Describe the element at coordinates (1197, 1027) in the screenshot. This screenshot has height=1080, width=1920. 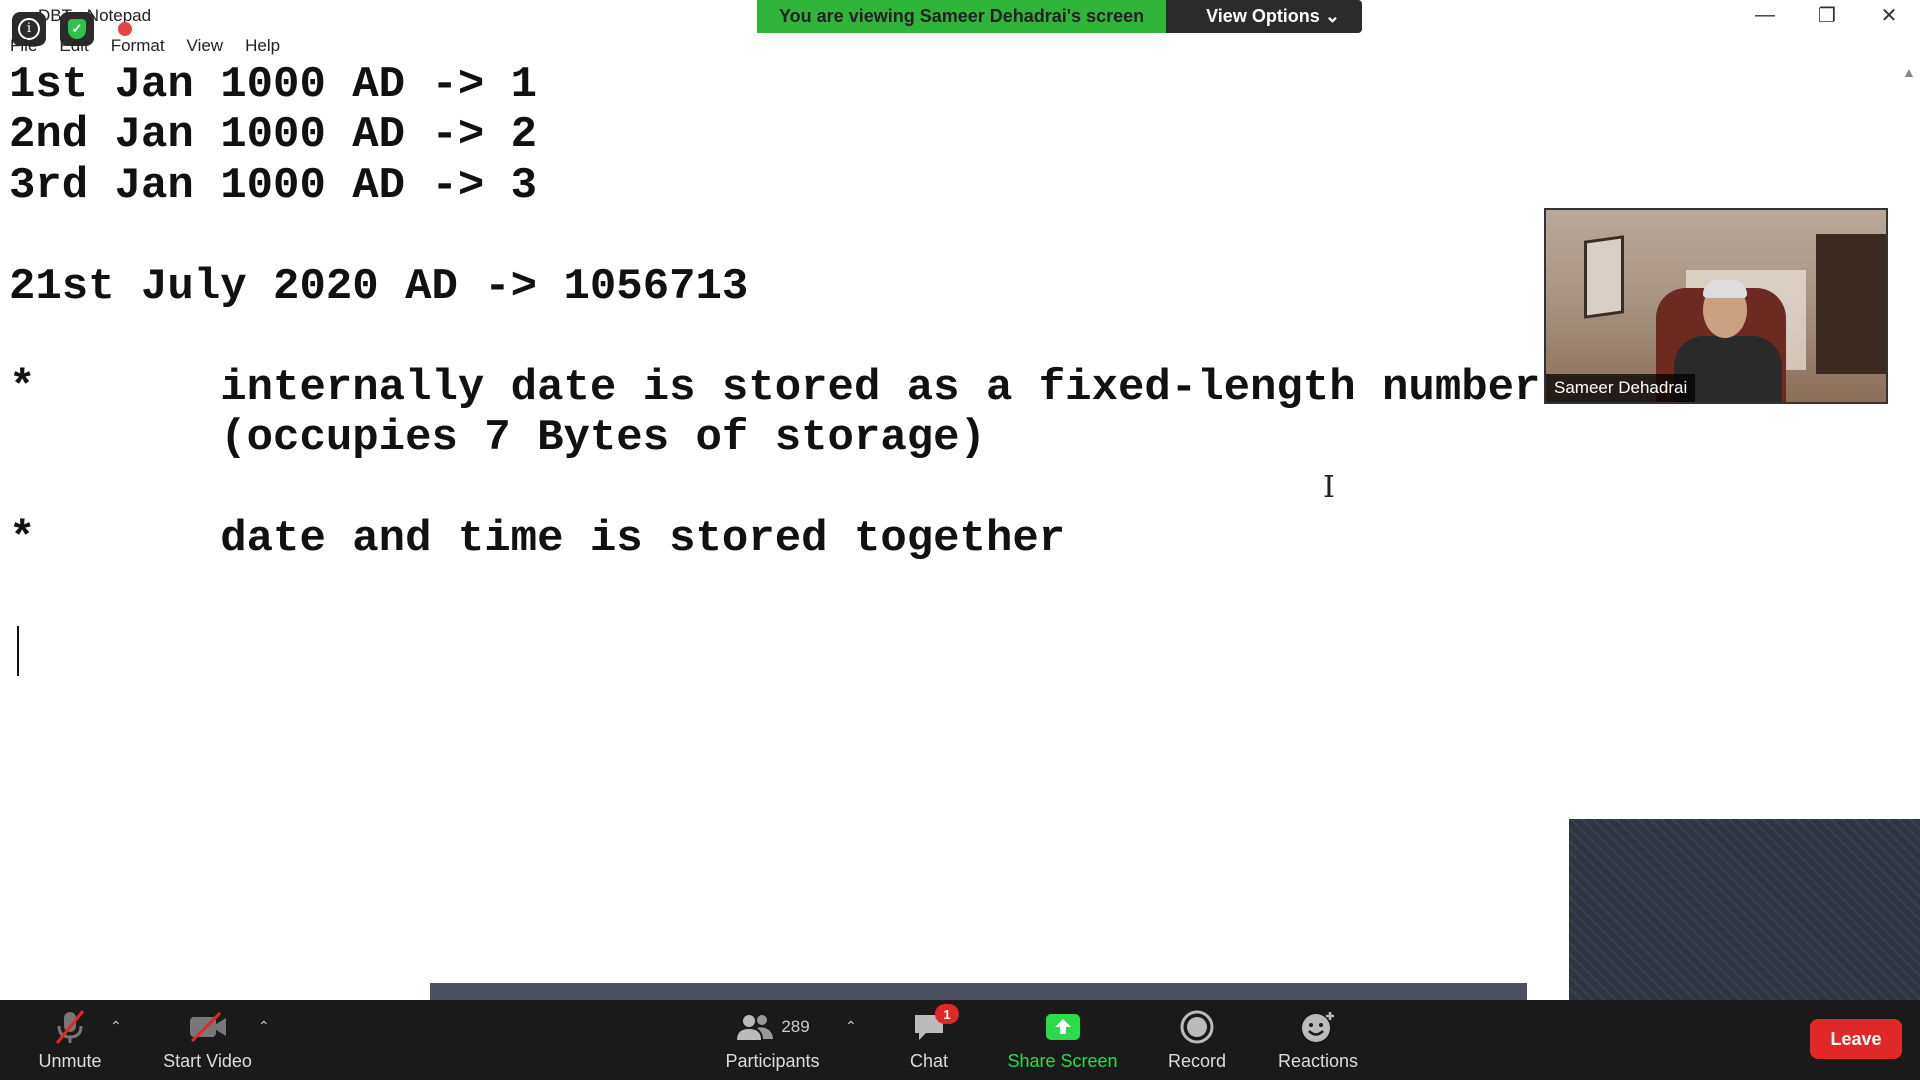
I see `record-icon` at that location.